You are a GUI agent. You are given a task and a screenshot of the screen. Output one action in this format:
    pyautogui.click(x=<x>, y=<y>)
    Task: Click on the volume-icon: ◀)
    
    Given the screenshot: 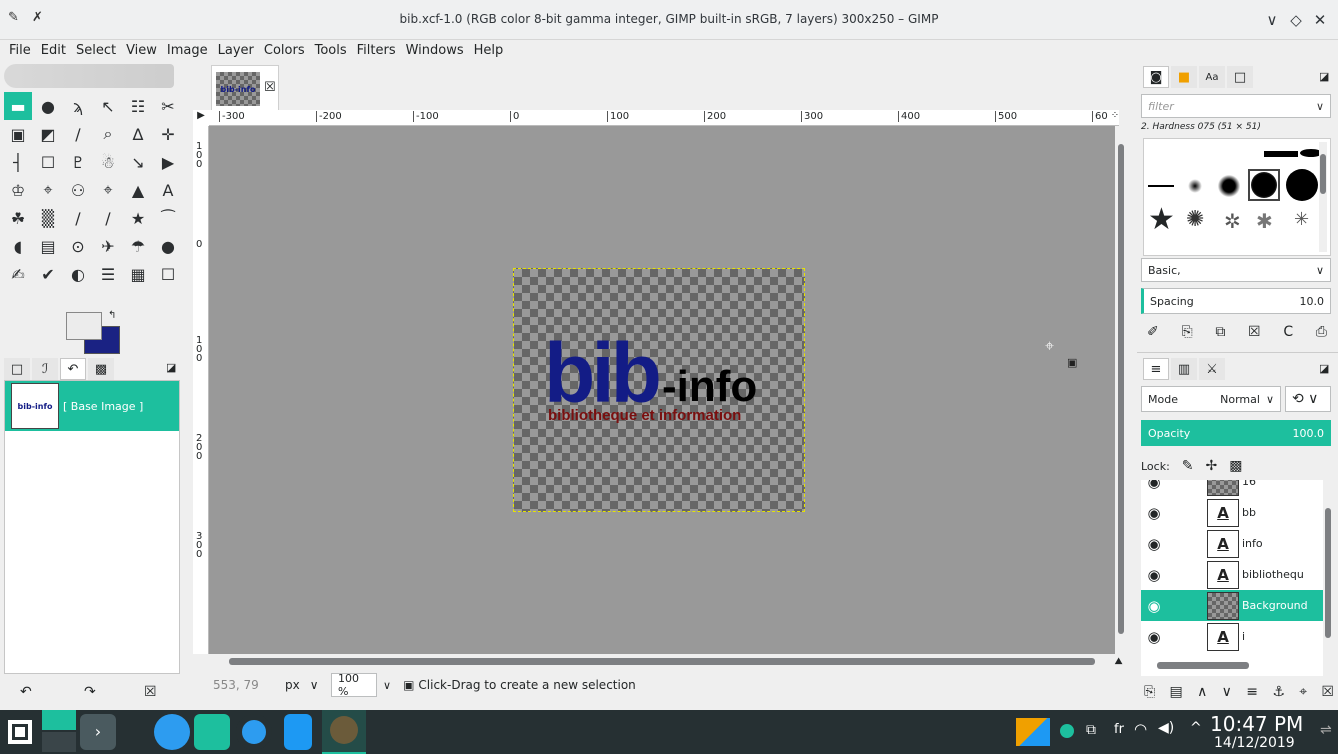 What is the action you would take?
    pyautogui.click(x=1166, y=728)
    